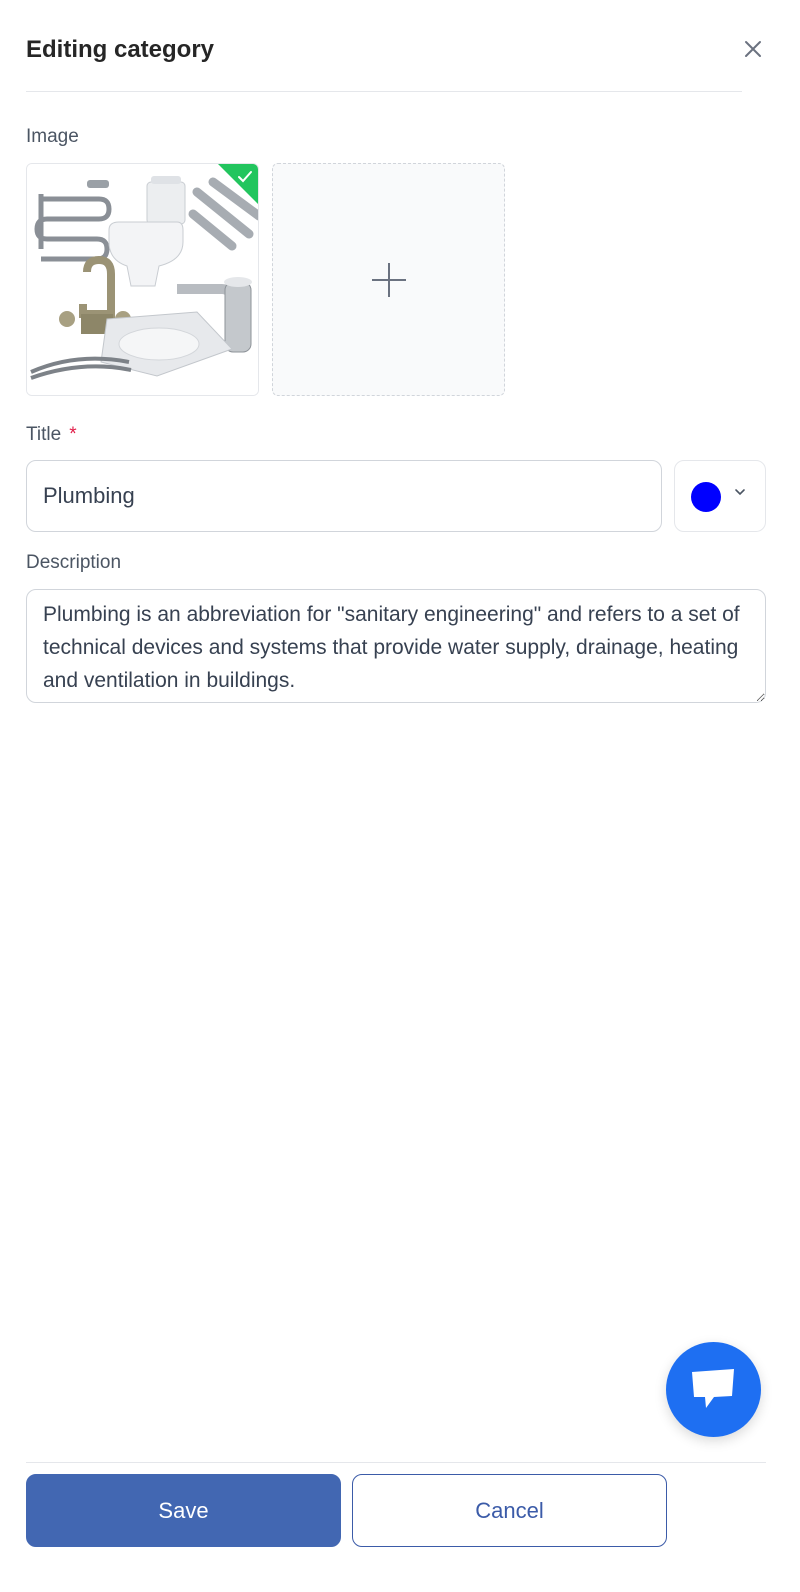  I want to click on footer-divider, so click(396, 1462).